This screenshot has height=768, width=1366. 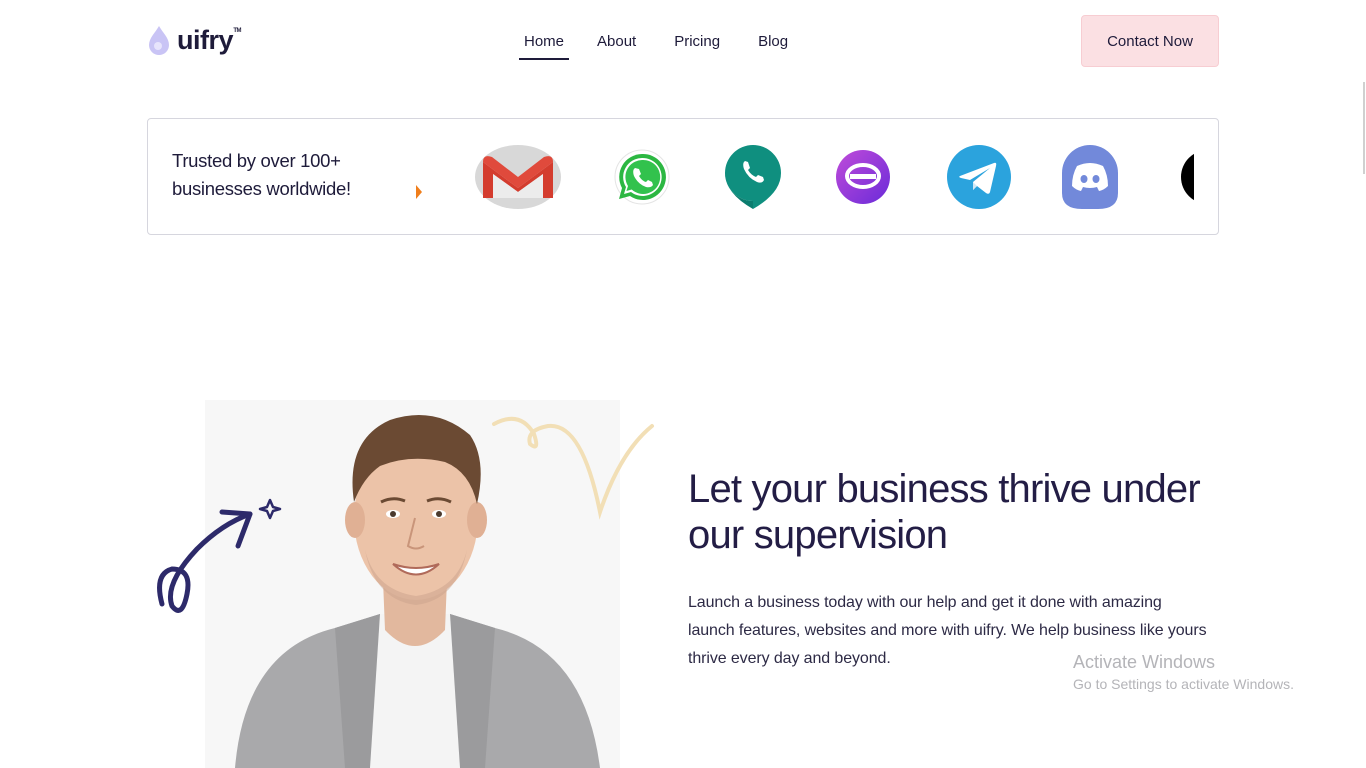 I want to click on partial-logo, so click(x=1187, y=177).